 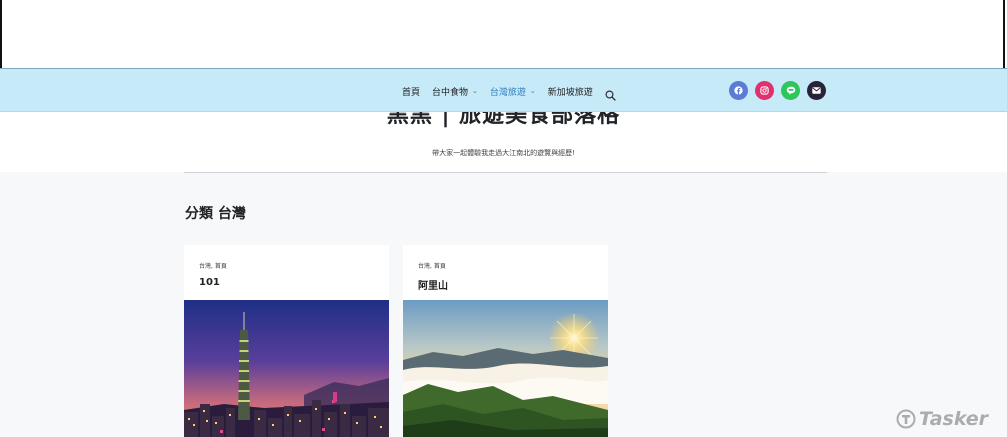 I want to click on post-title: 101, so click(x=209, y=282).